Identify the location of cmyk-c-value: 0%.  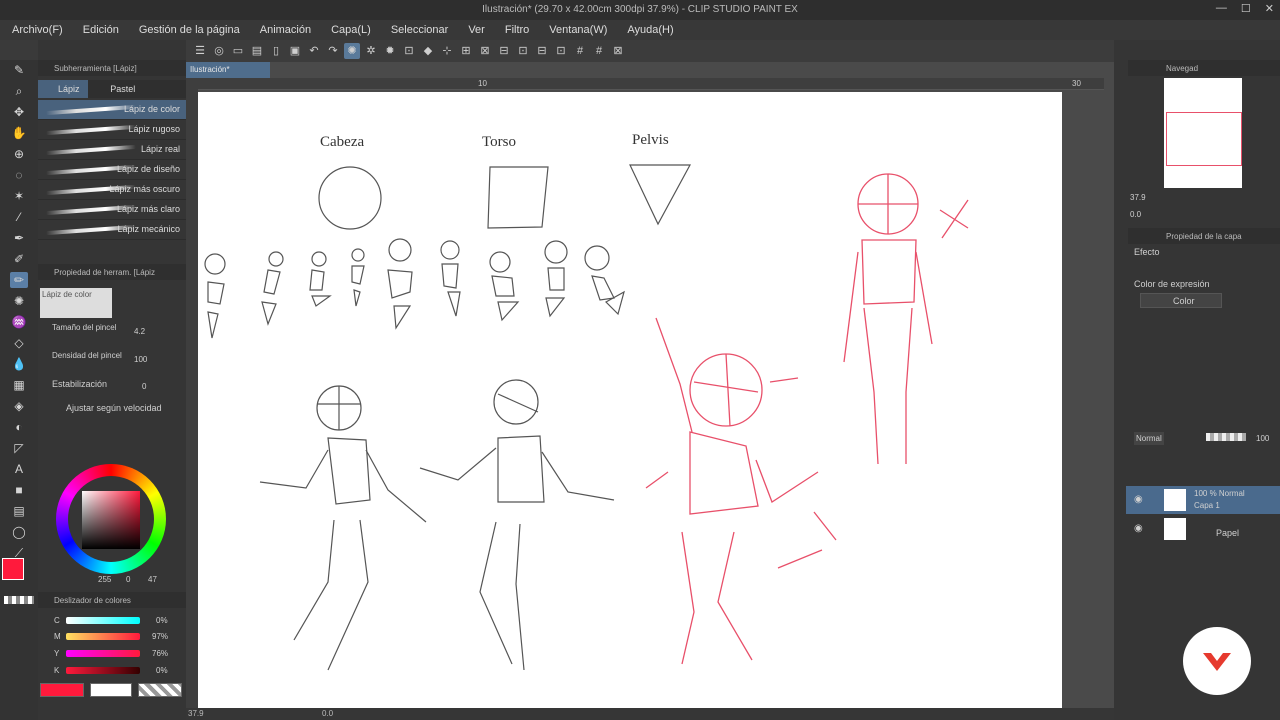
(162, 620).